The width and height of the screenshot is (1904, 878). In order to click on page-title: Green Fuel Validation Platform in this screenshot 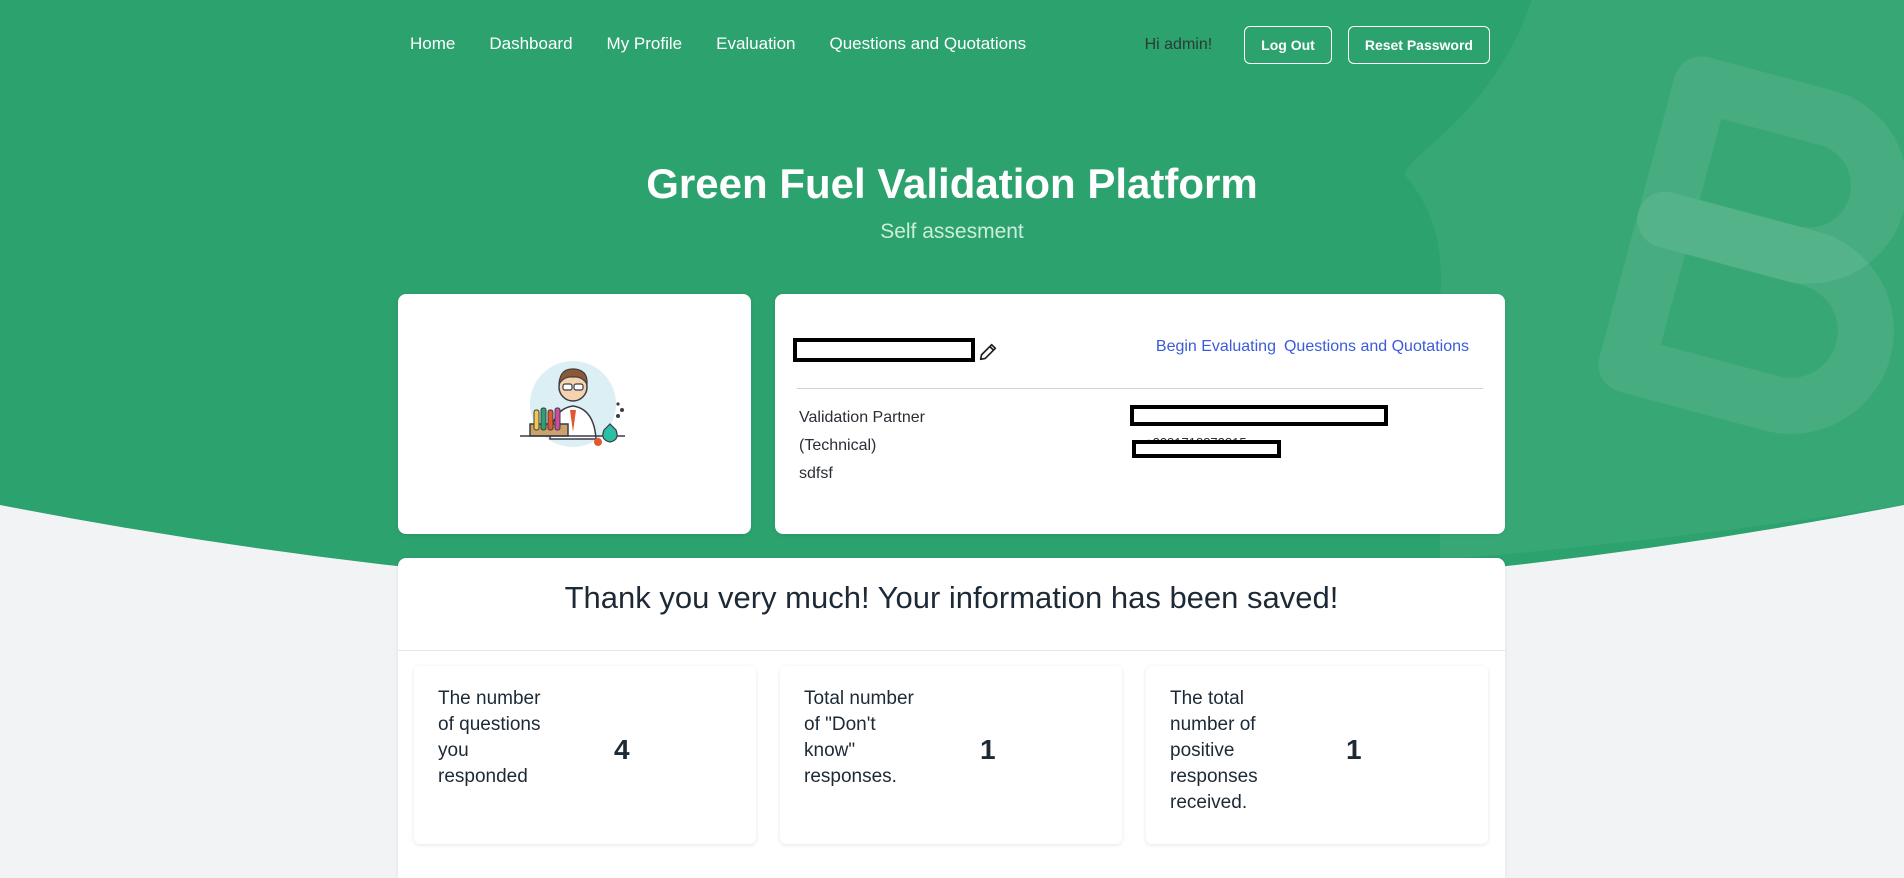, I will do `click(952, 183)`.